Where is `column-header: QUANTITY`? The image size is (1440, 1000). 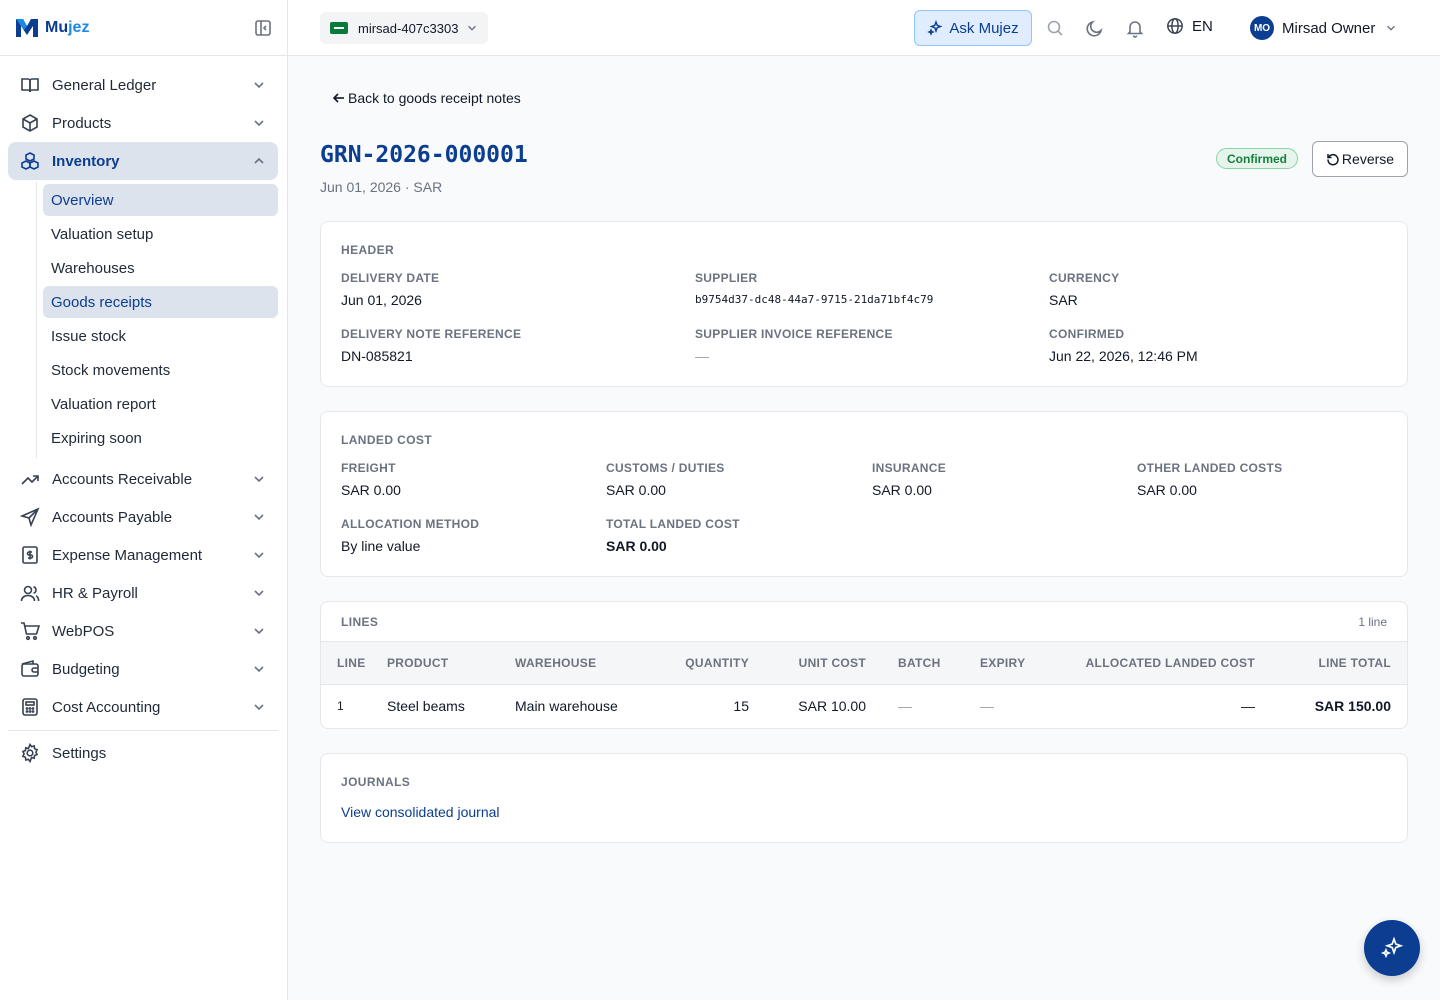
column-header: QUANTITY is located at coordinates (697, 663).